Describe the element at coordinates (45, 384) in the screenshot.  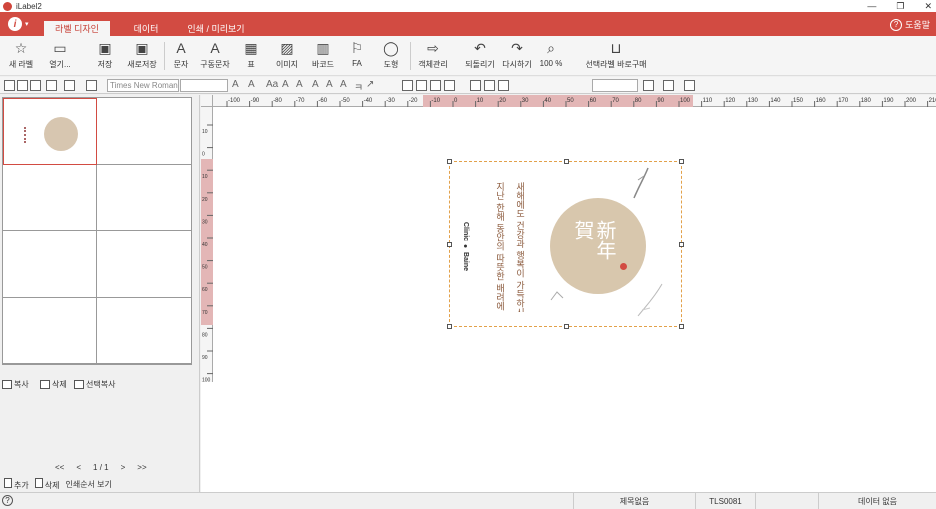
I see `delete-icon` at that location.